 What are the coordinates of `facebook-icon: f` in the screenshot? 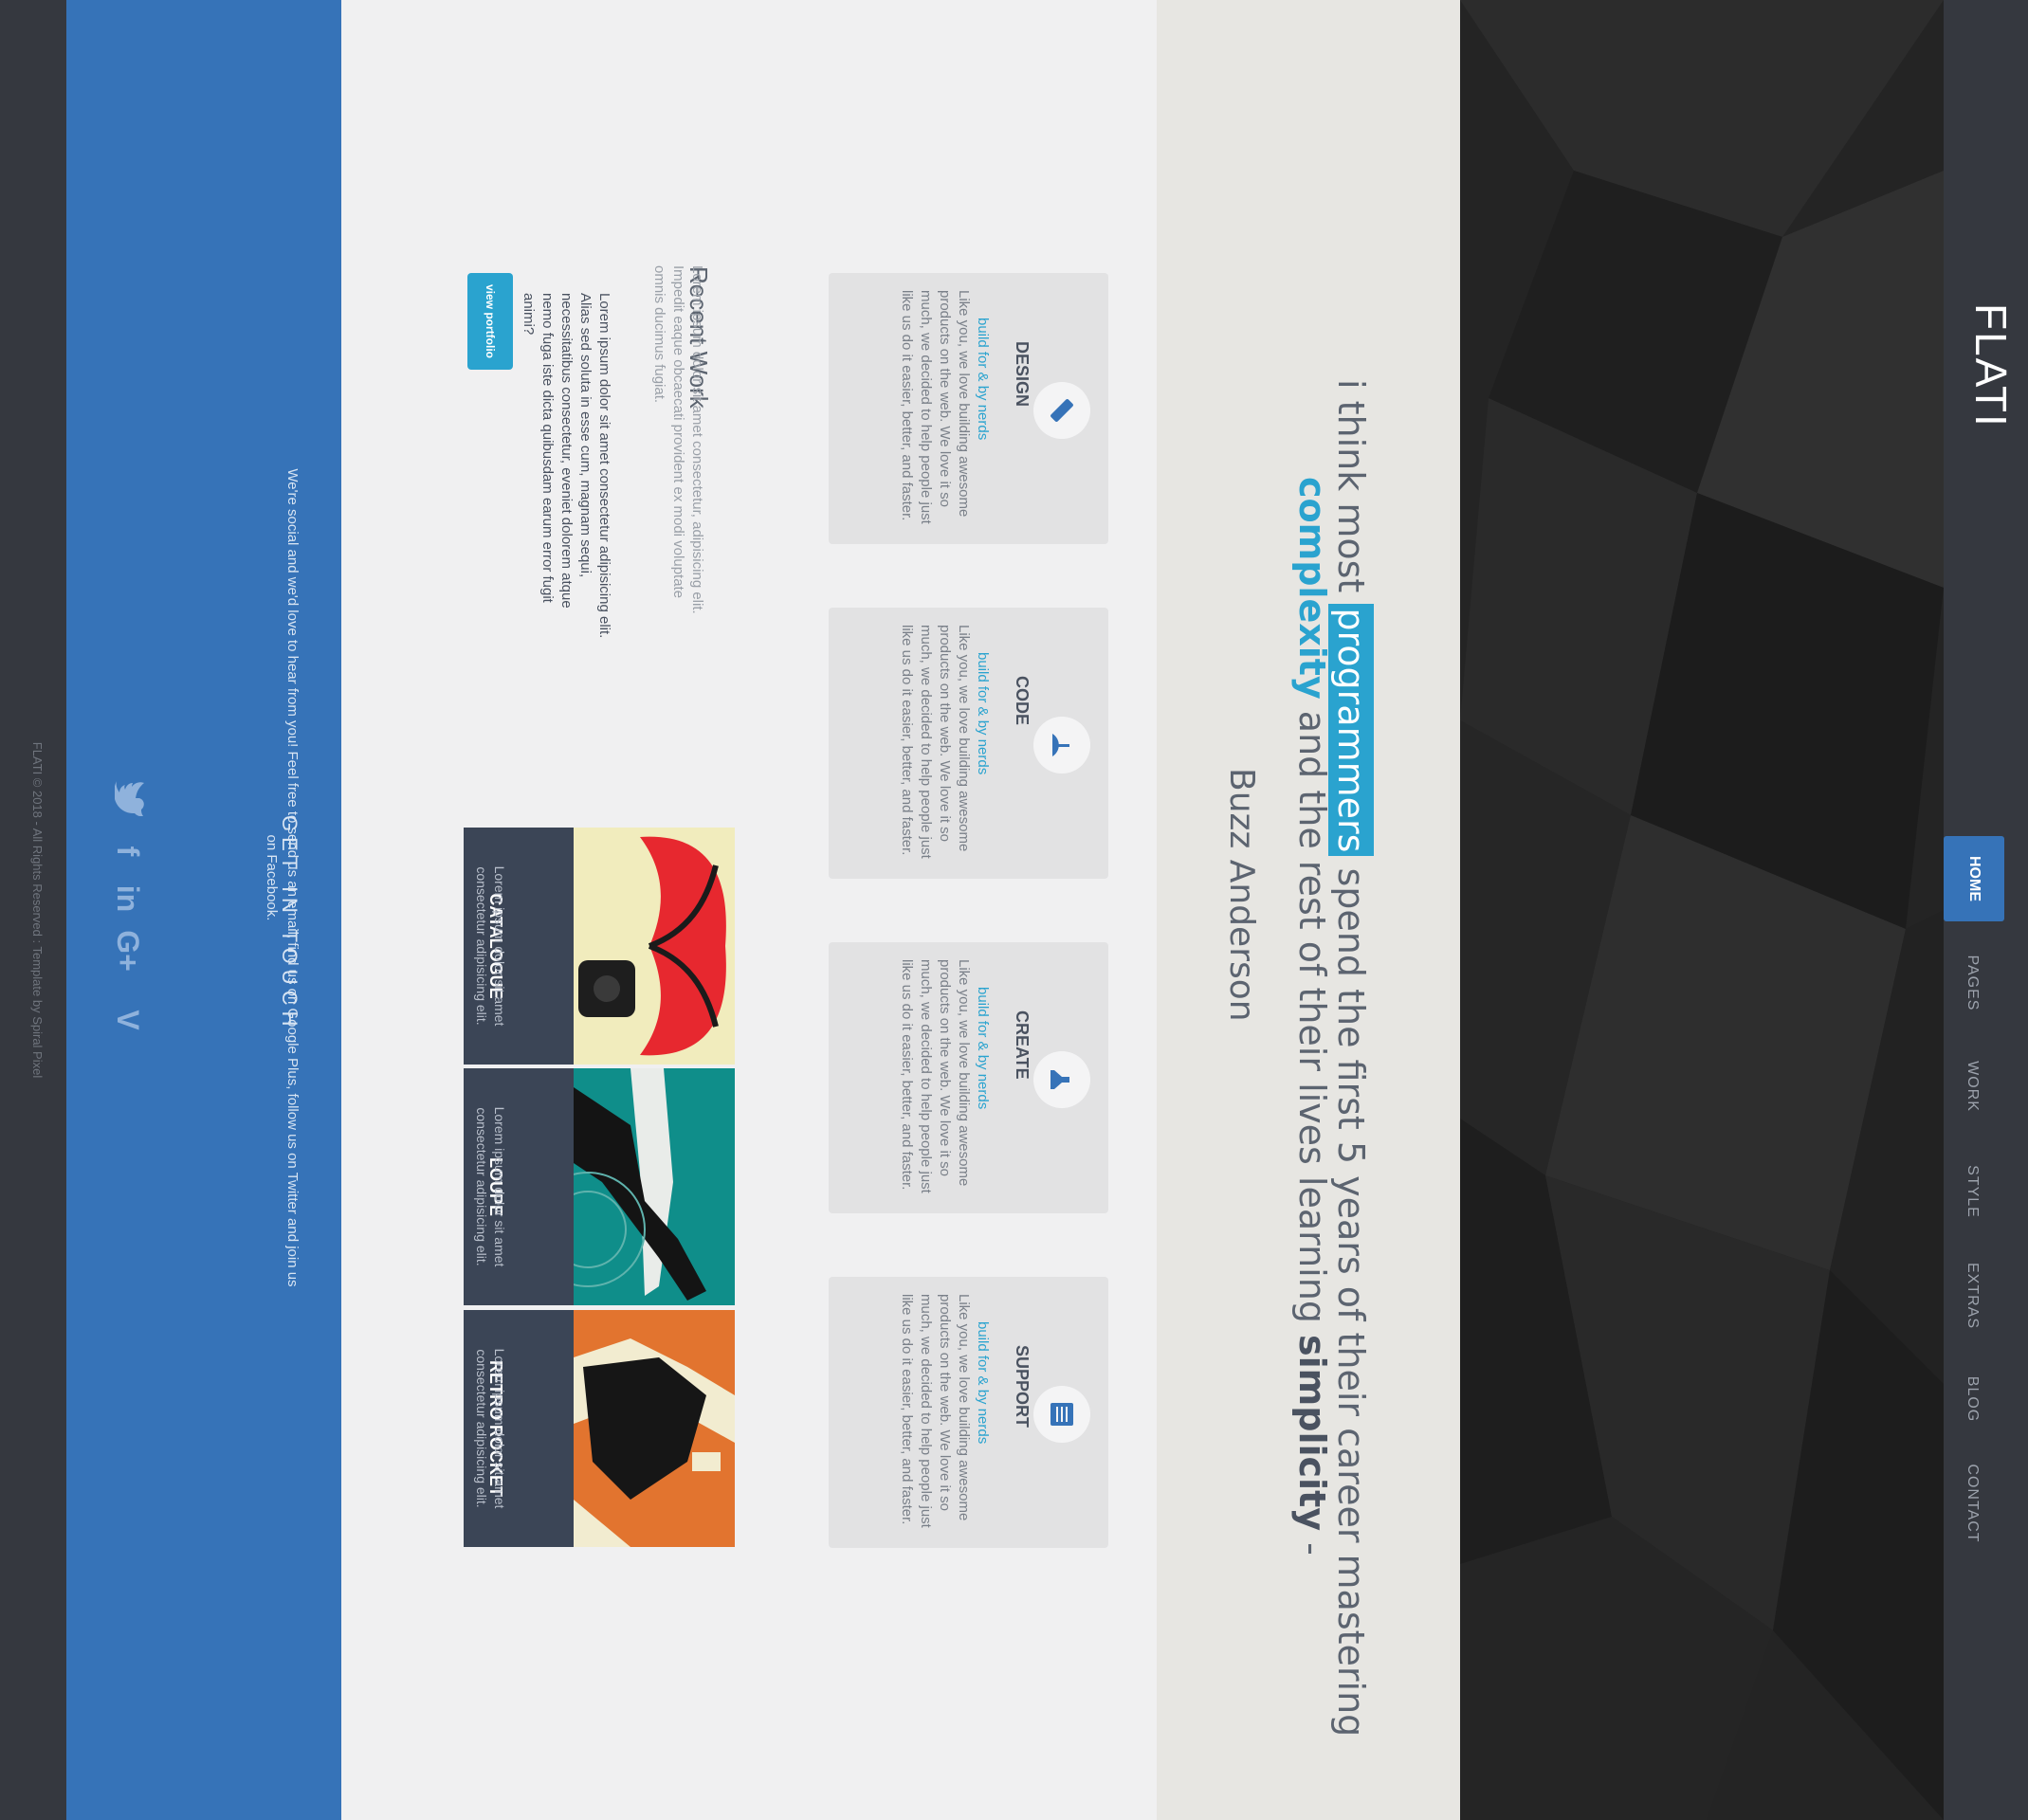 It's located at (128, 851).